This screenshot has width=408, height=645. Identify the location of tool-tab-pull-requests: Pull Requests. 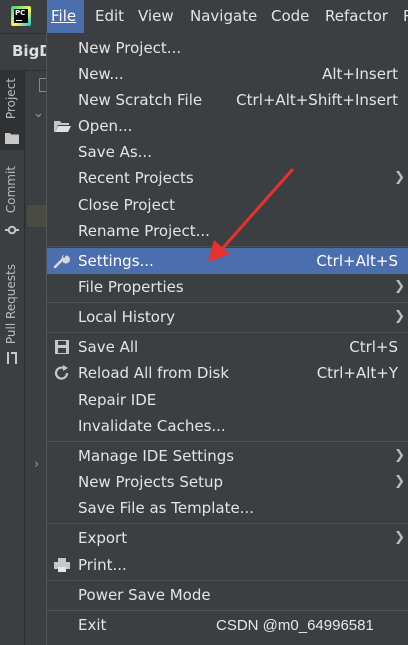
(12, 317).